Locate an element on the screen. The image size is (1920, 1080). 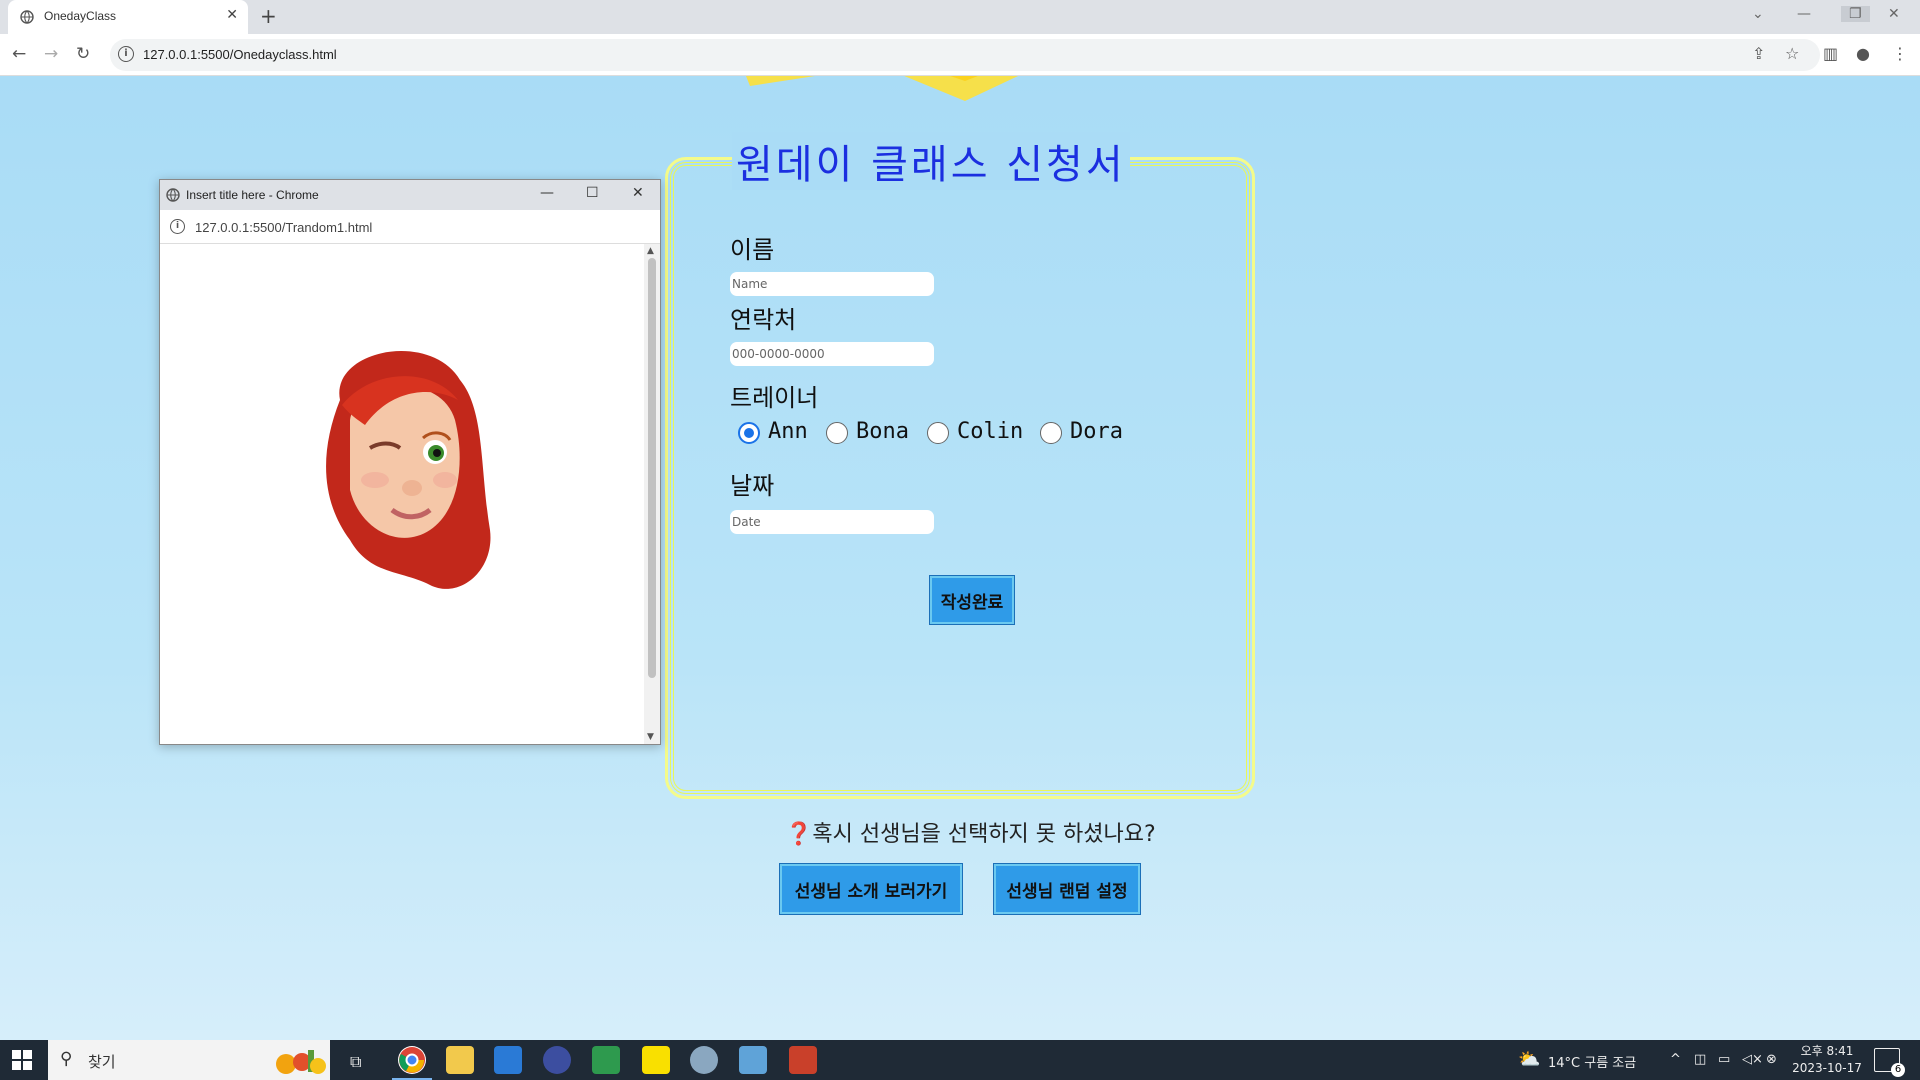
popup-url-text: 127.0.0.1:5500/Trandom1.html is located at coordinates (284, 227).